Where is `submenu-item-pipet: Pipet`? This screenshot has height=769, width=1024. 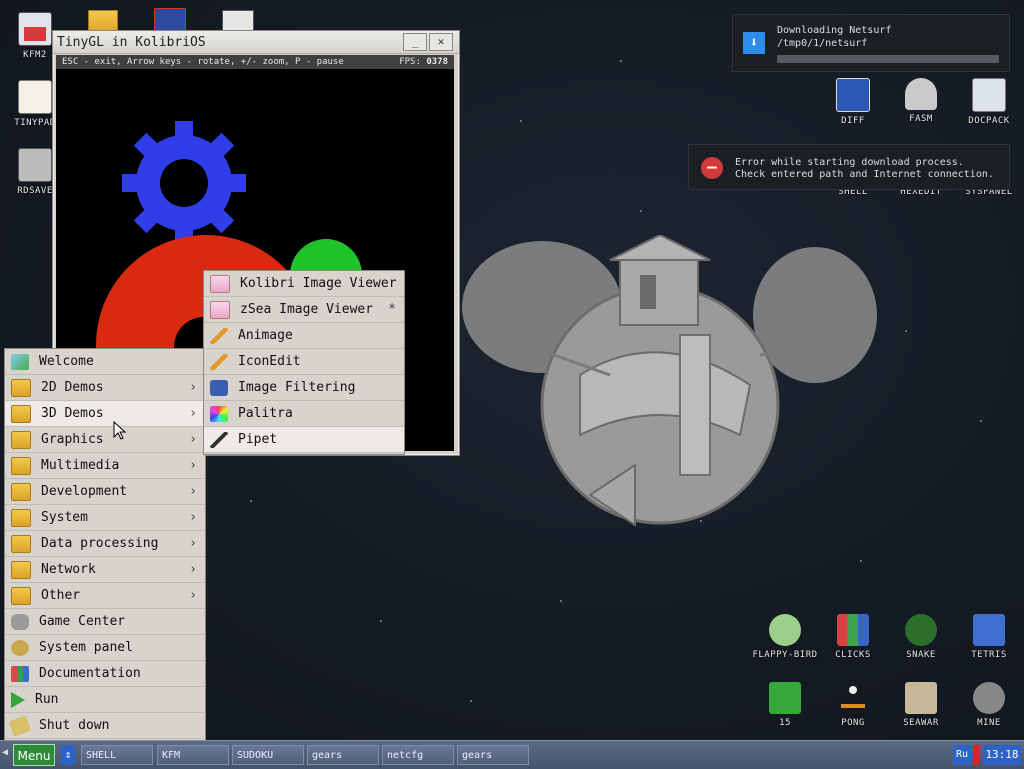 submenu-item-pipet: Pipet is located at coordinates (304, 440).